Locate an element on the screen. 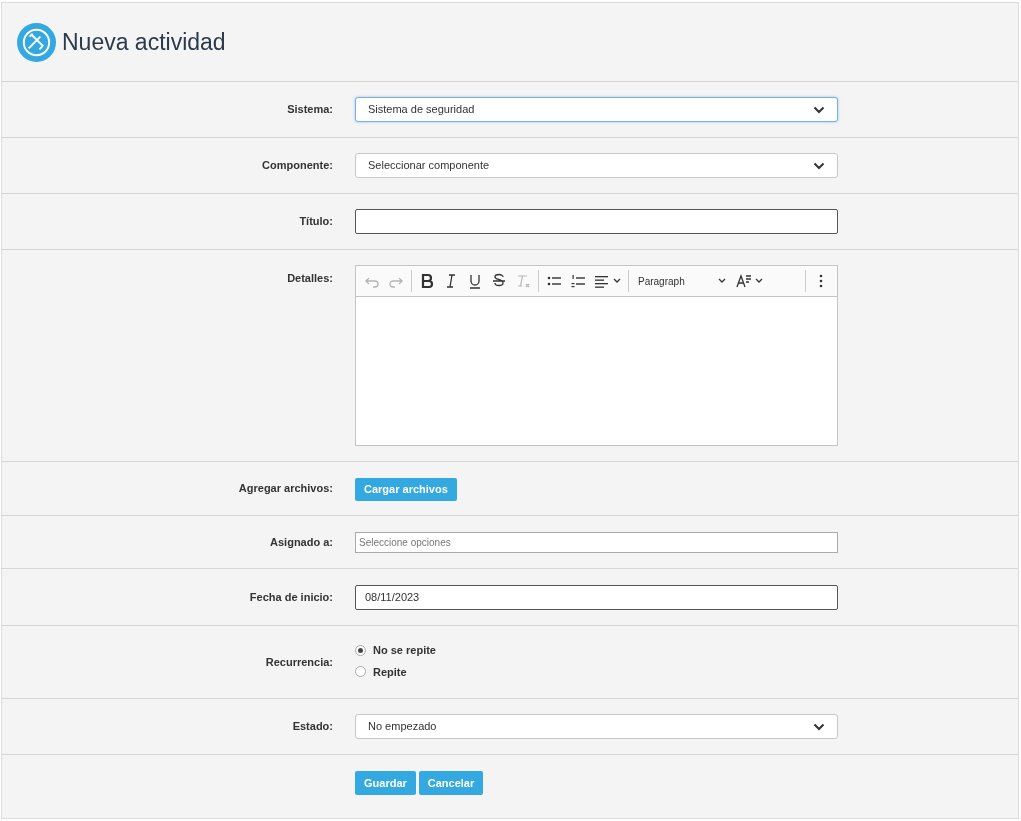 The height and width of the screenshot is (821, 1021). field-label: Detalles: is located at coordinates (310, 278).